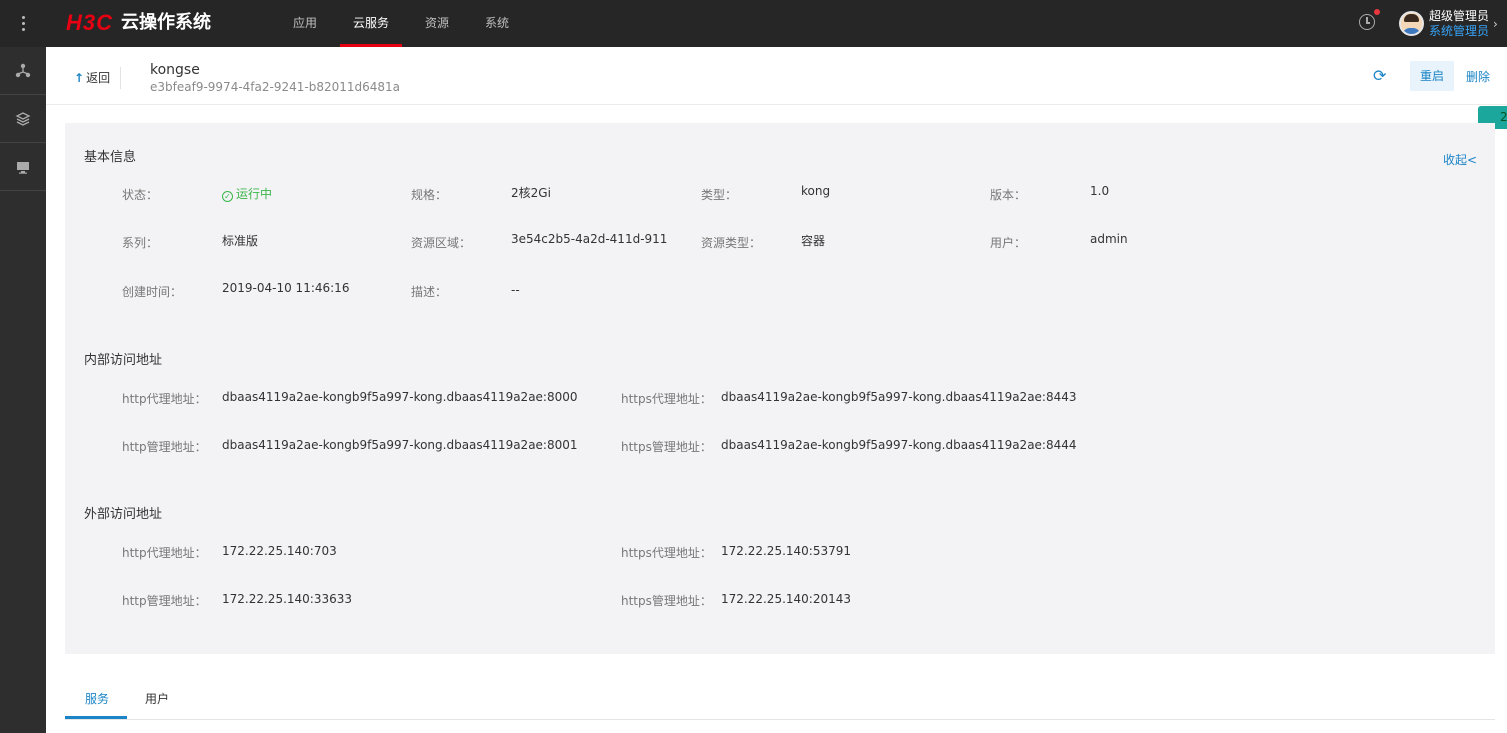 This screenshot has height=733, width=1507. I want to click on external-https-proxy-value: 172.22.25.140:53791, so click(786, 551).